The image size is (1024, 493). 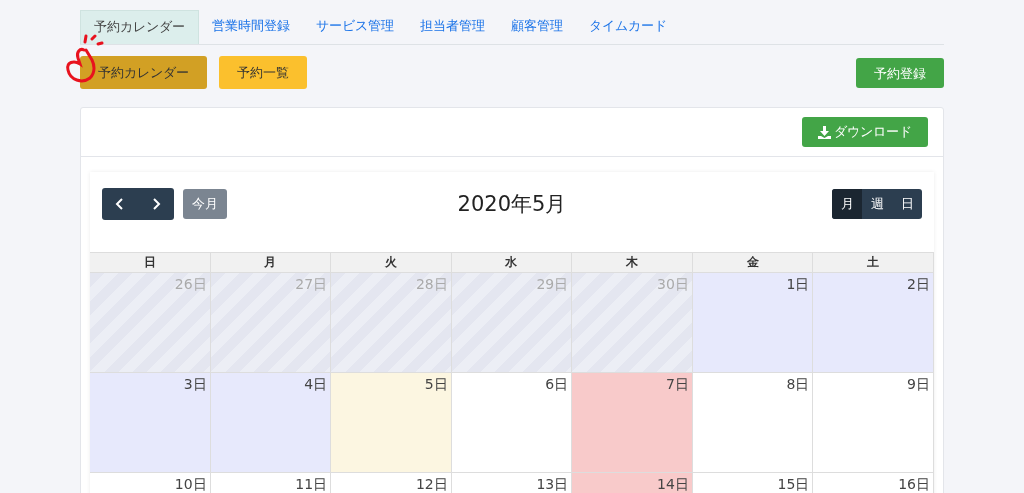 What do you see at coordinates (798, 384) in the screenshot?
I see `day-number: 8日` at bounding box center [798, 384].